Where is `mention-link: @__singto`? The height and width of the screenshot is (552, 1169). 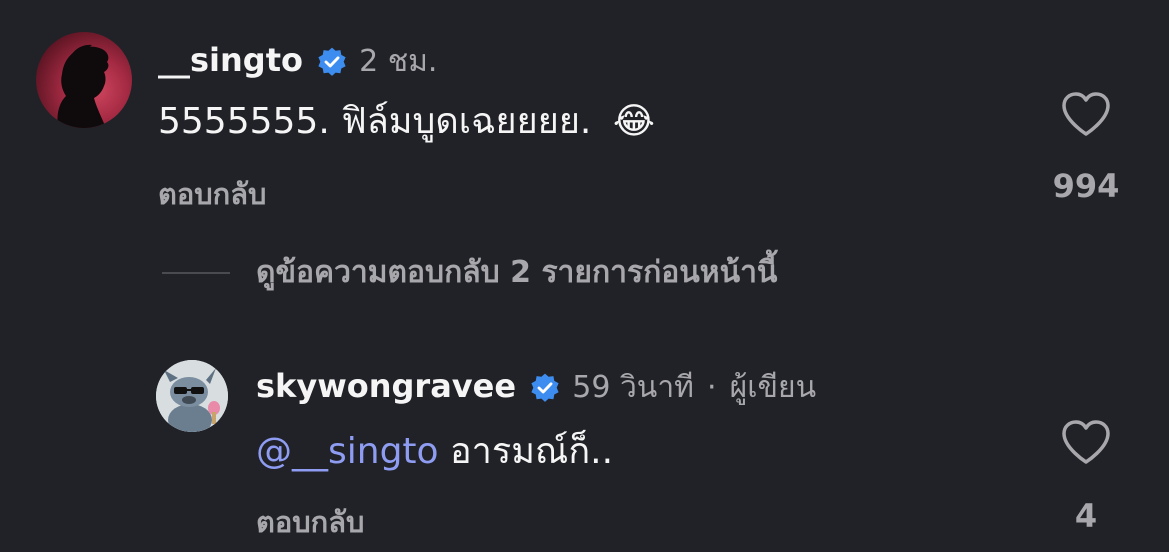 mention-link: @__singto is located at coordinates (347, 451).